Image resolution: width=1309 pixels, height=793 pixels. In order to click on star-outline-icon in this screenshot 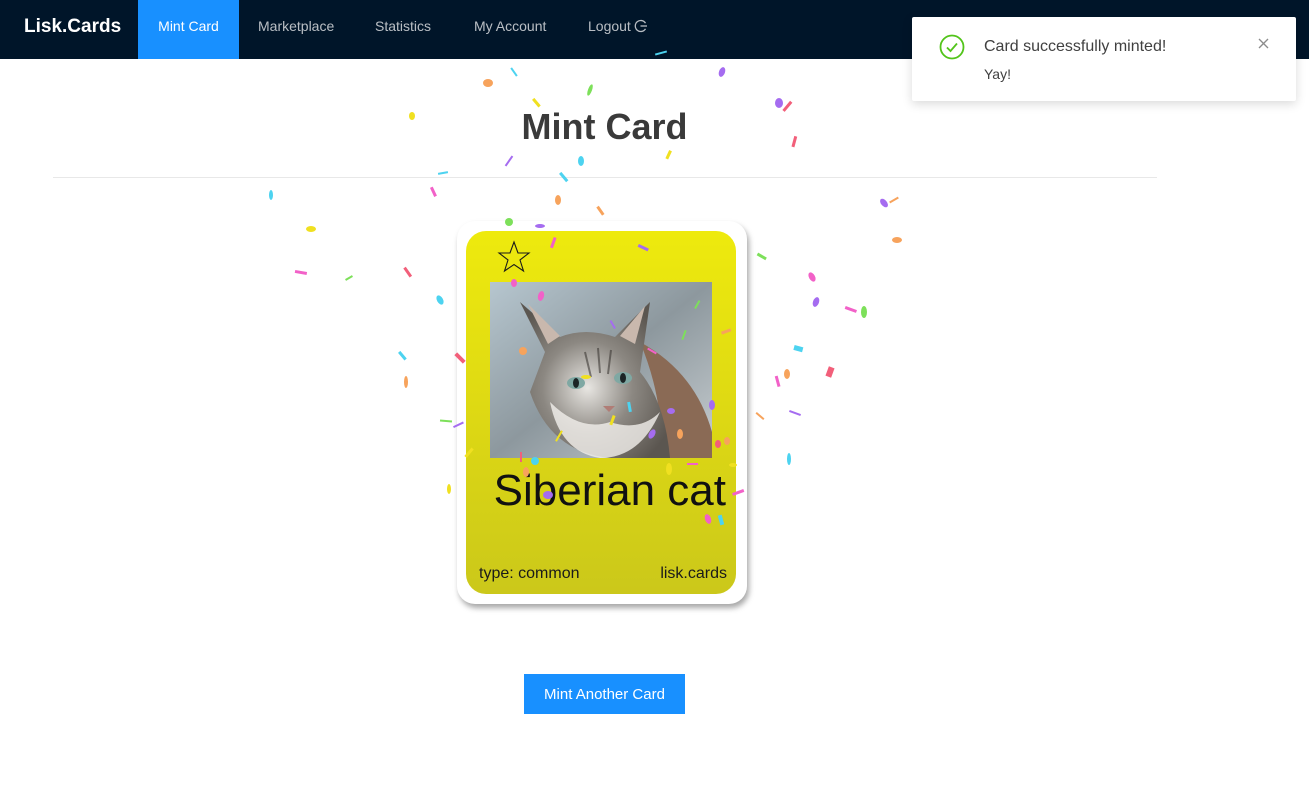, I will do `click(514, 259)`.